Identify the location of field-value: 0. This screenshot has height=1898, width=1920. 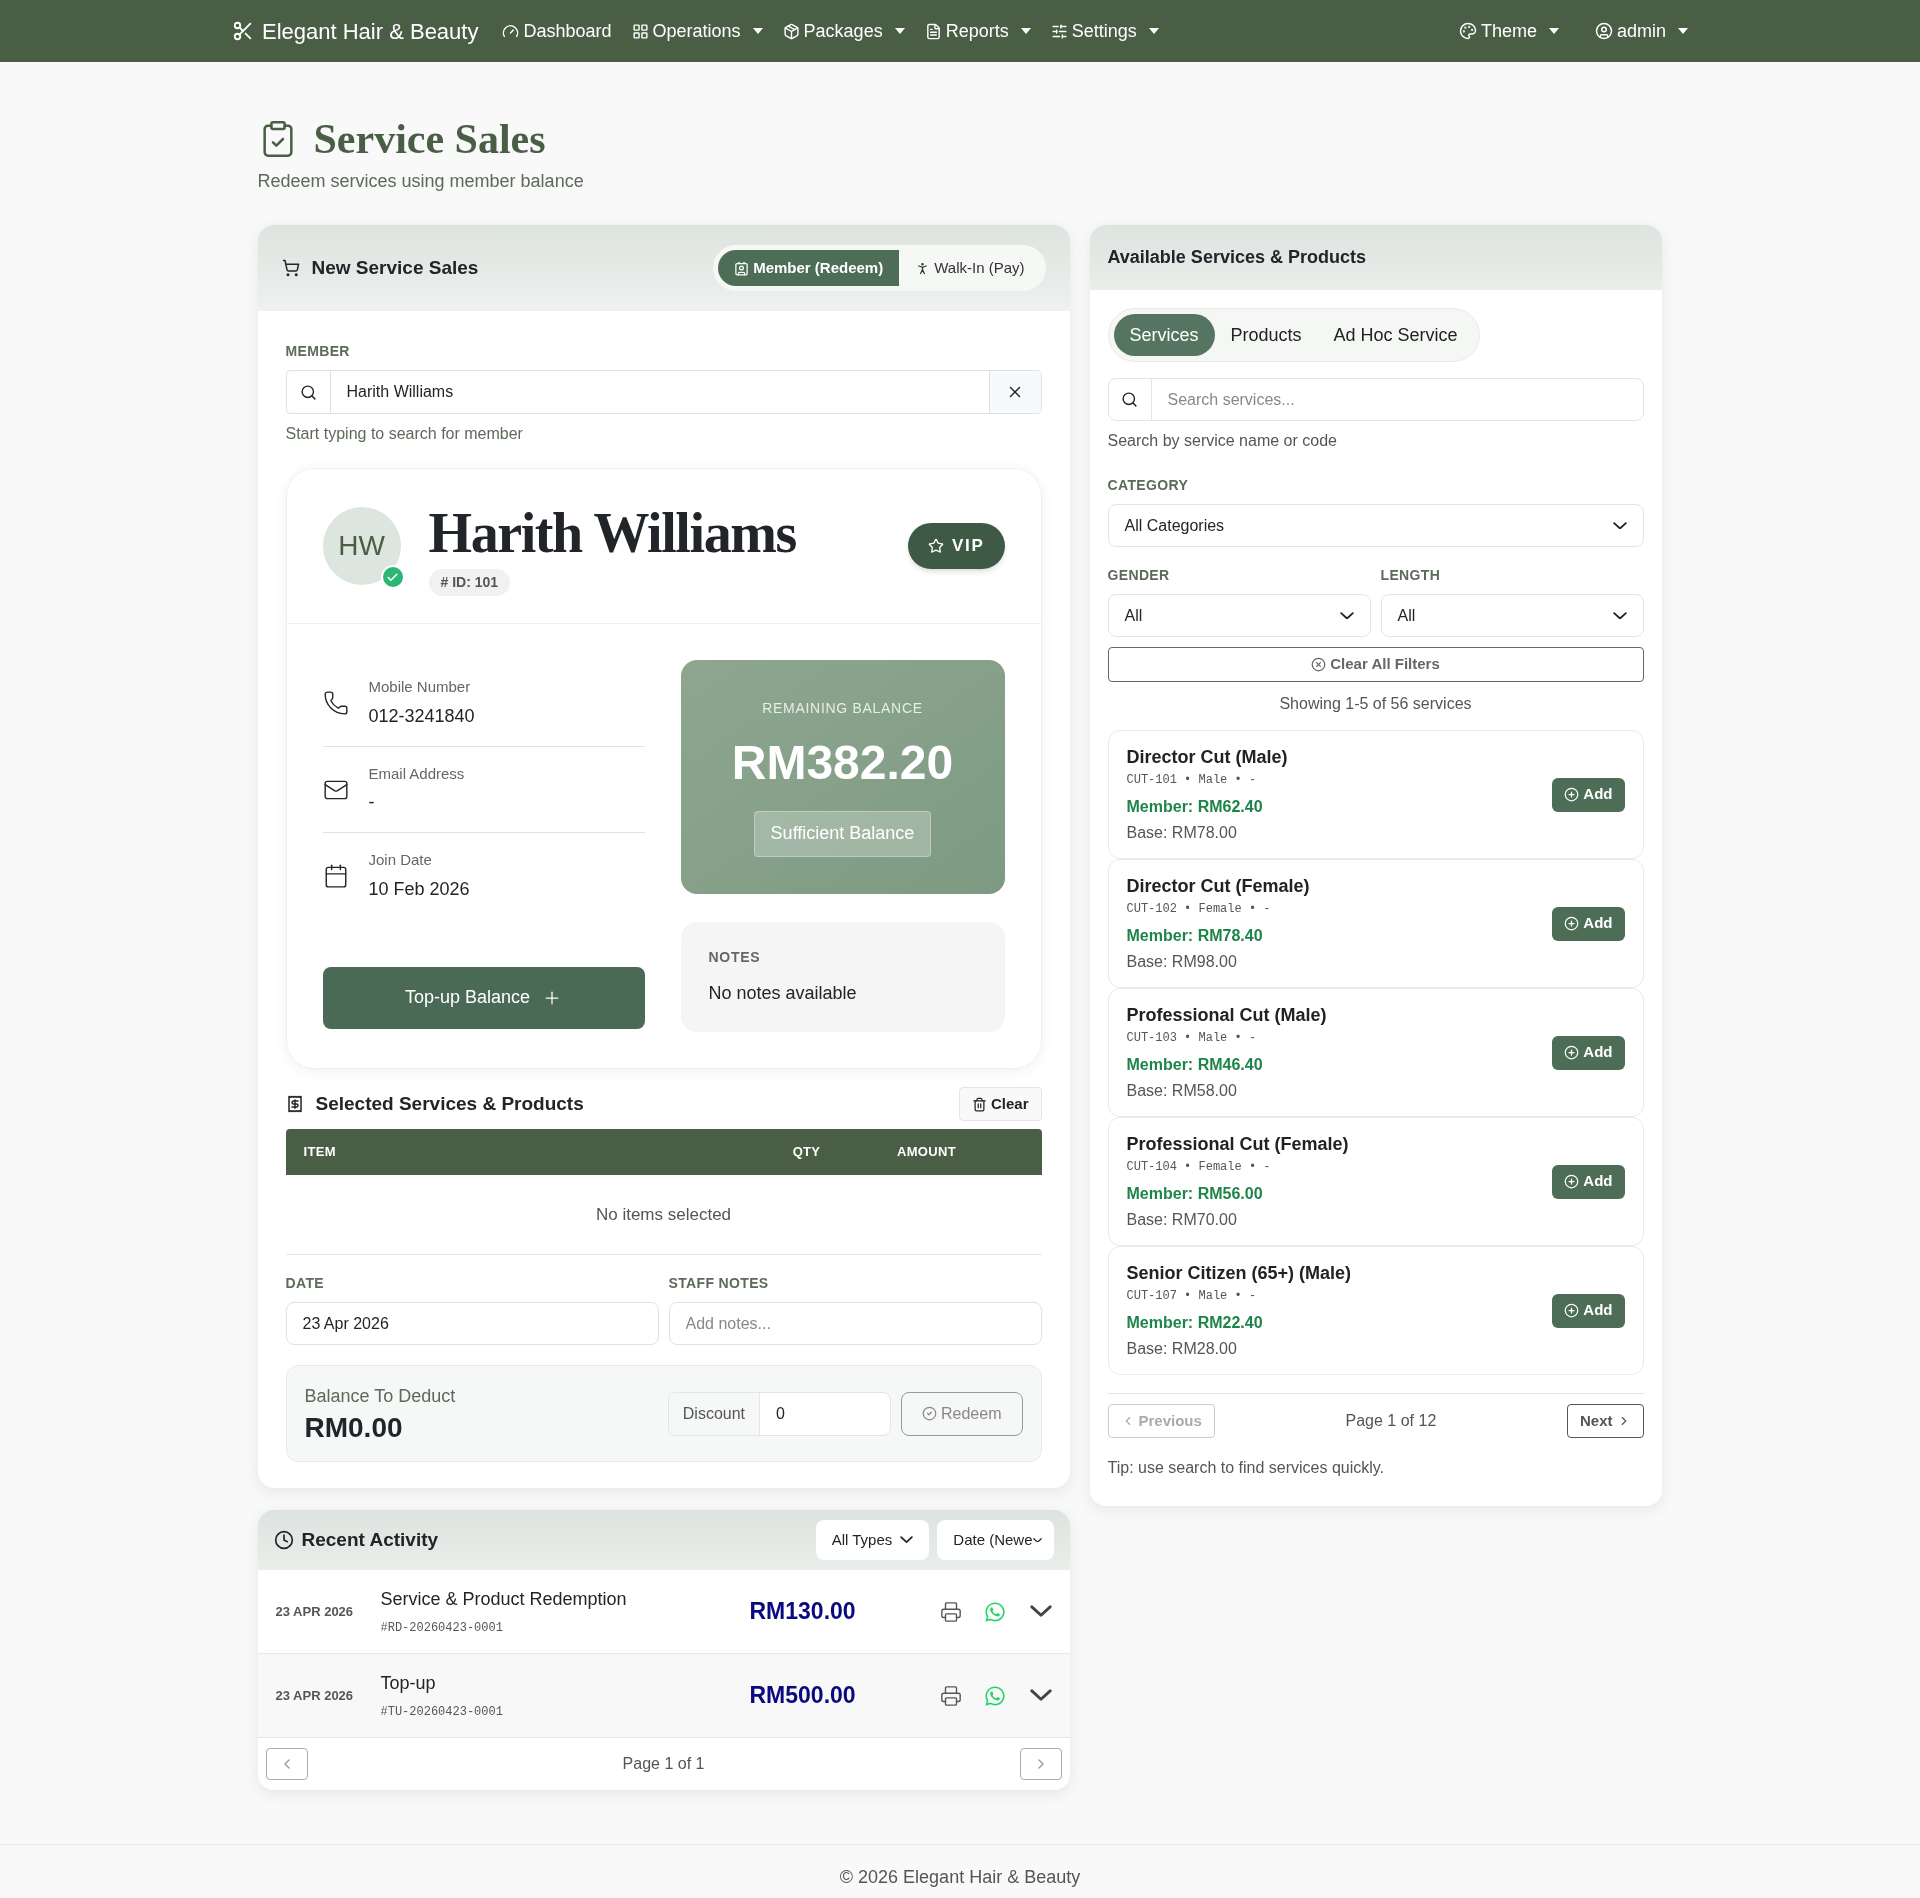
(780, 1413).